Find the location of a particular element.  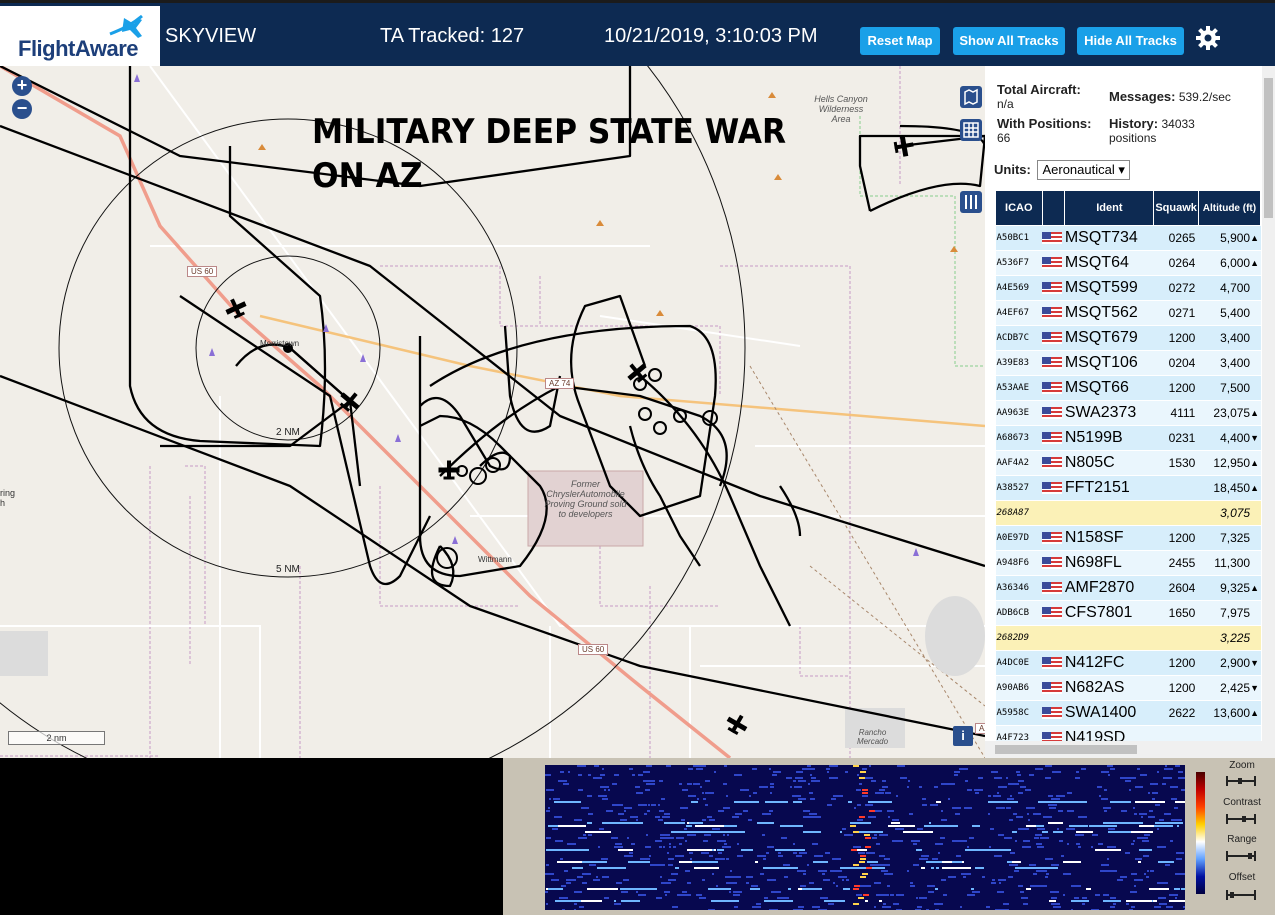

road-az74-label: AZ 74 is located at coordinates (560, 383).